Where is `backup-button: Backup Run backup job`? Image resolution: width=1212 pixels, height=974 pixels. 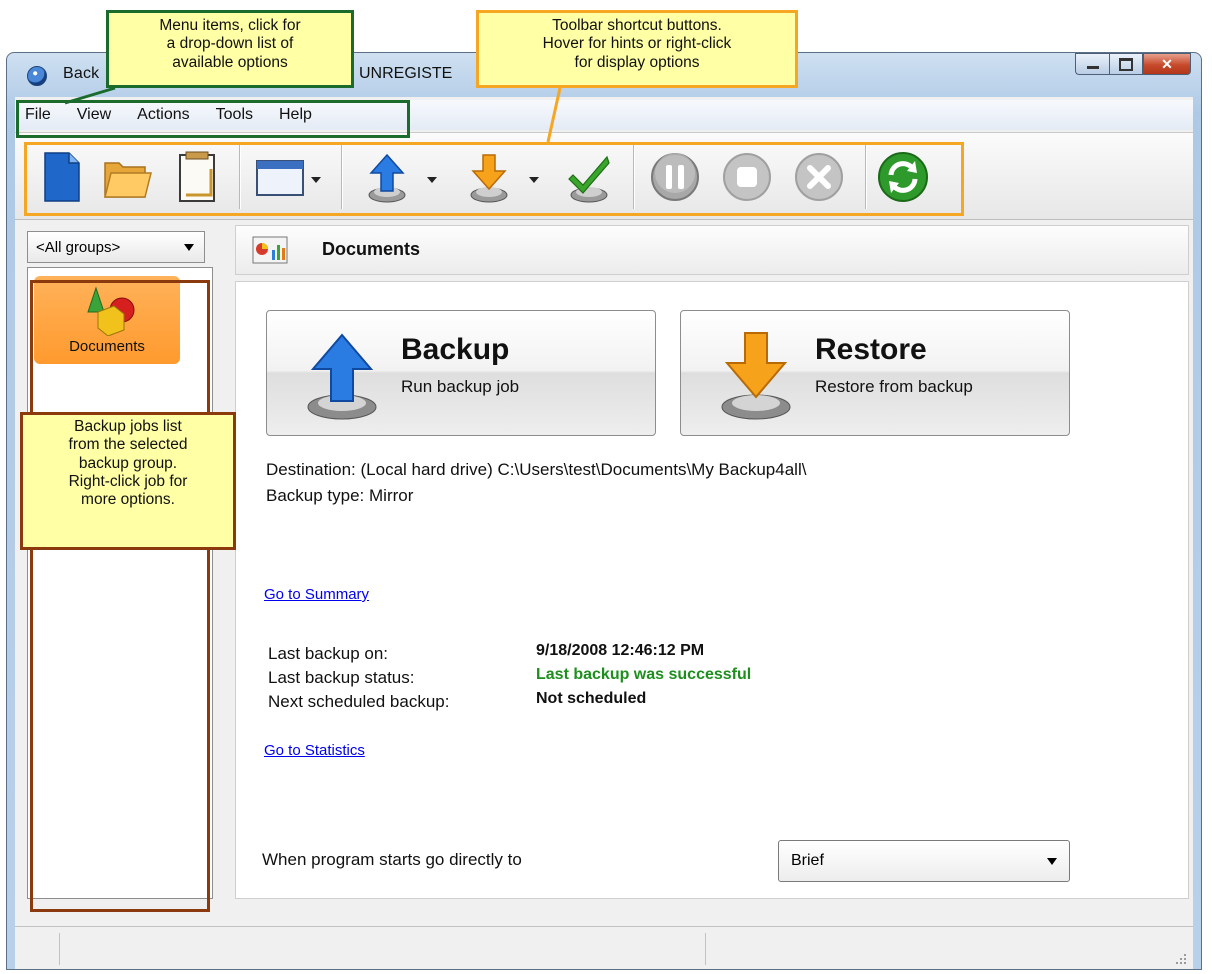 backup-button: Backup Run backup job is located at coordinates (461, 373).